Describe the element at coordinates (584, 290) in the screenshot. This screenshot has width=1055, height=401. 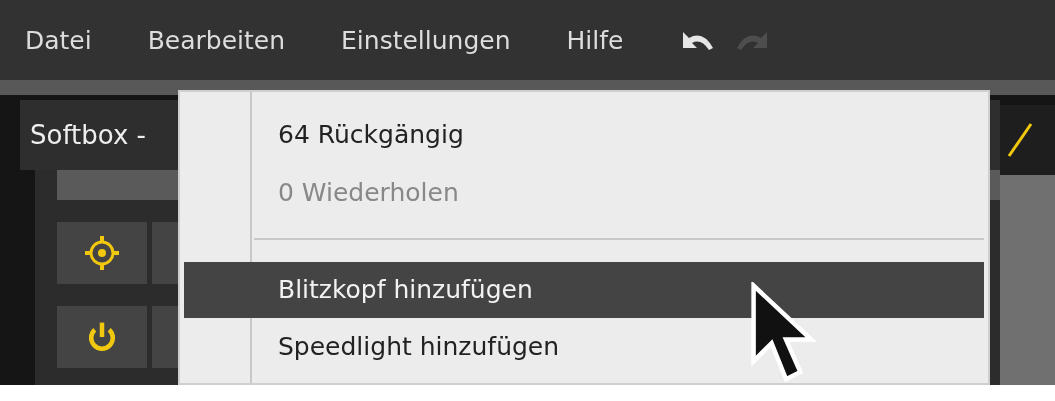
I see `menu-entry: Blitzkopf hinzufügen` at that location.